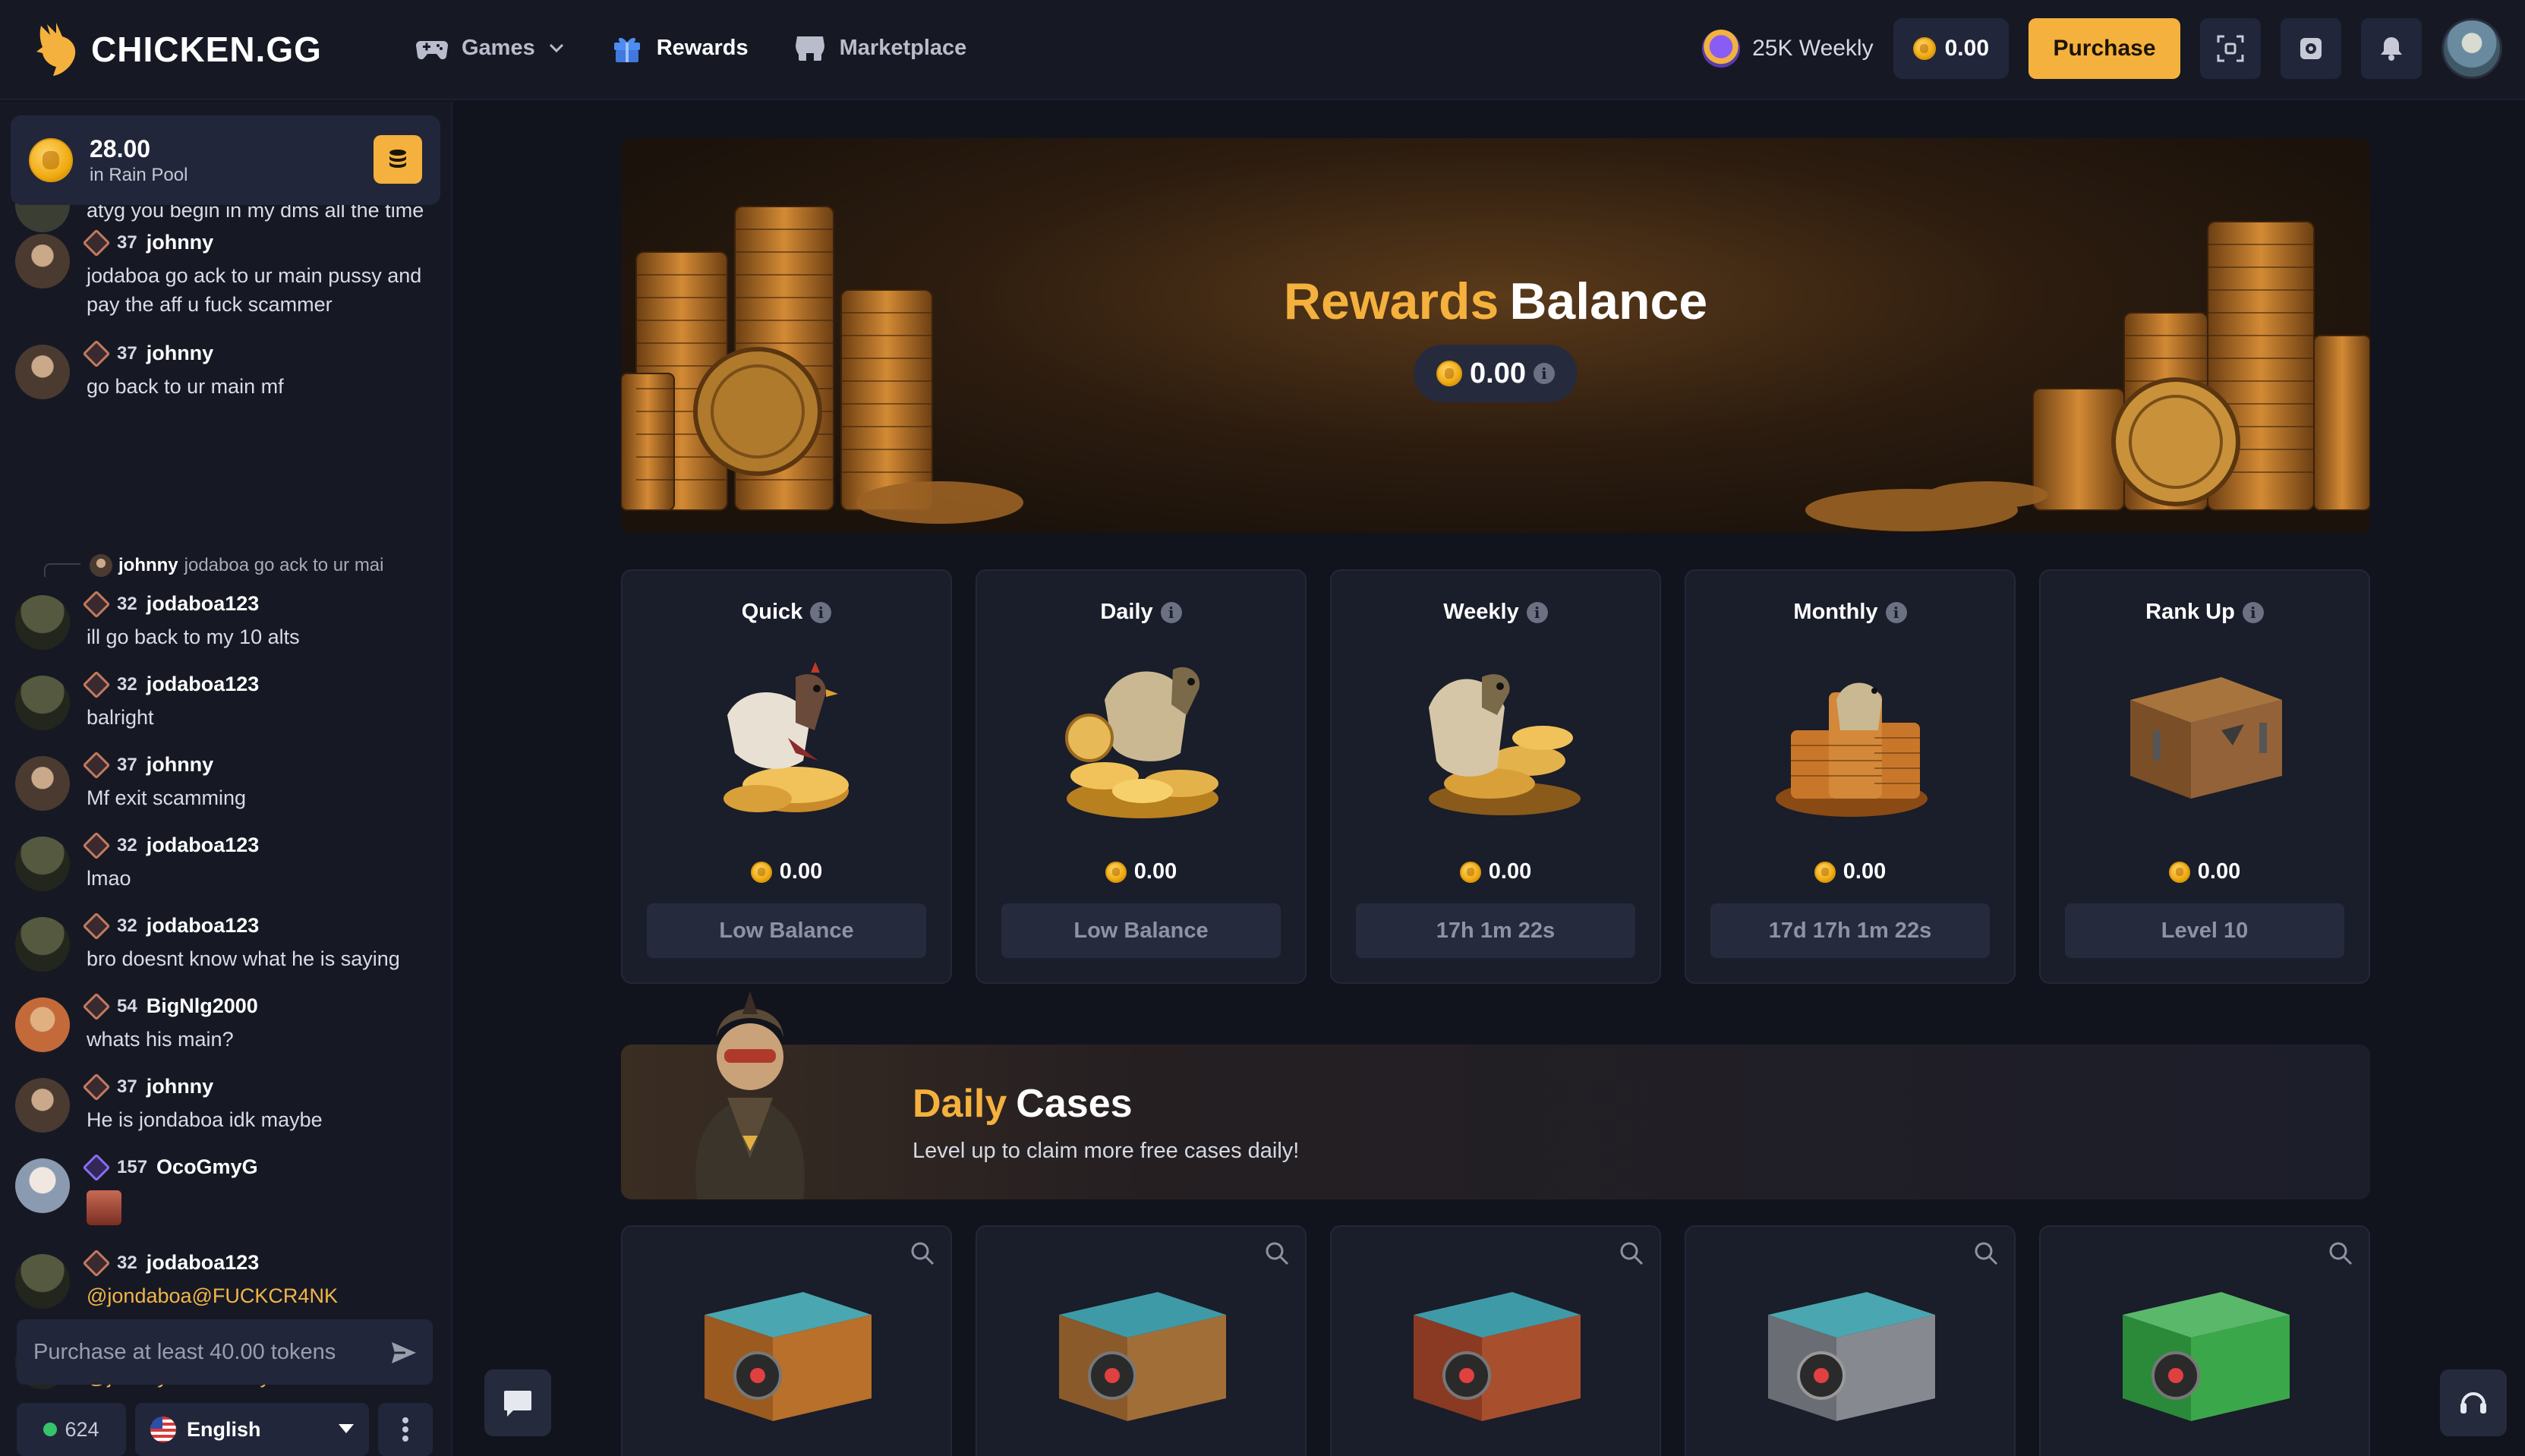 Image resolution: width=2525 pixels, height=1456 pixels. I want to click on rain-label: in Rain Pool, so click(139, 174).